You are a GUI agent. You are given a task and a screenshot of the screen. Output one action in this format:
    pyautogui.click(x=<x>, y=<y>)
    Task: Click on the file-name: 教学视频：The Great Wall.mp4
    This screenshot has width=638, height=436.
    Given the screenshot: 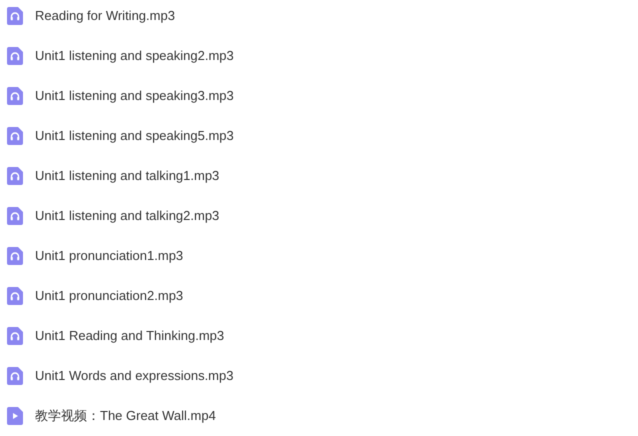 What is the action you would take?
    pyautogui.click(x=125, y=416)
    